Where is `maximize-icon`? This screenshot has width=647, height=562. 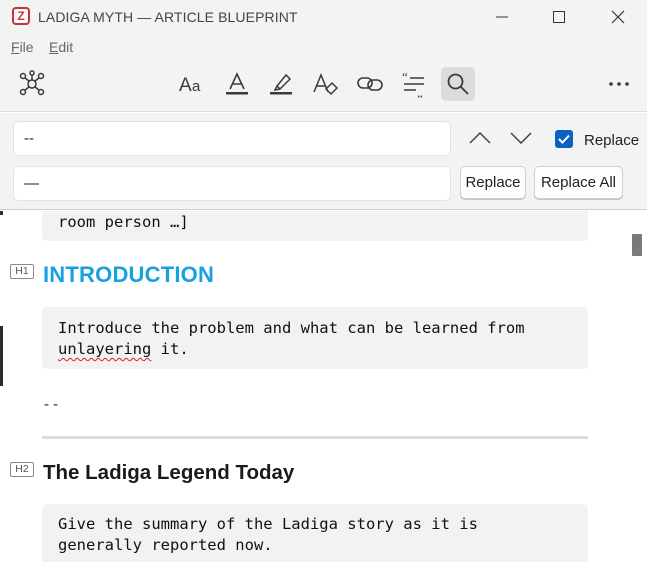 maximize-icon is located at coordinates (559, 17).